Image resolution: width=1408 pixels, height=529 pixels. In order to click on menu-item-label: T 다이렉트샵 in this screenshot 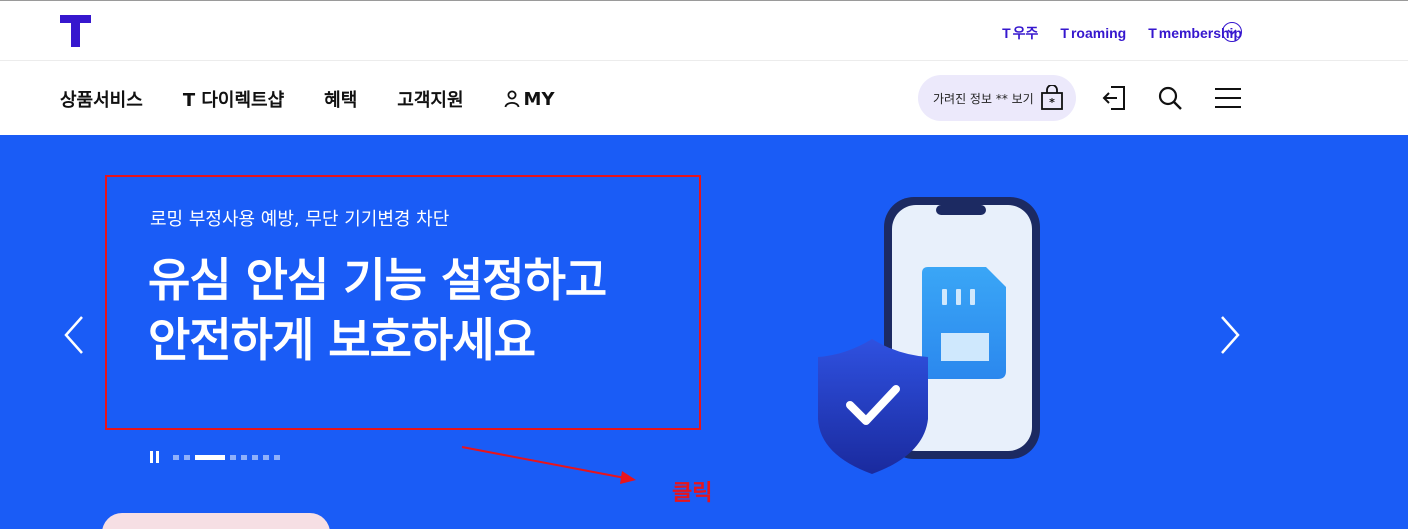, I will do `click(233, 100)`.